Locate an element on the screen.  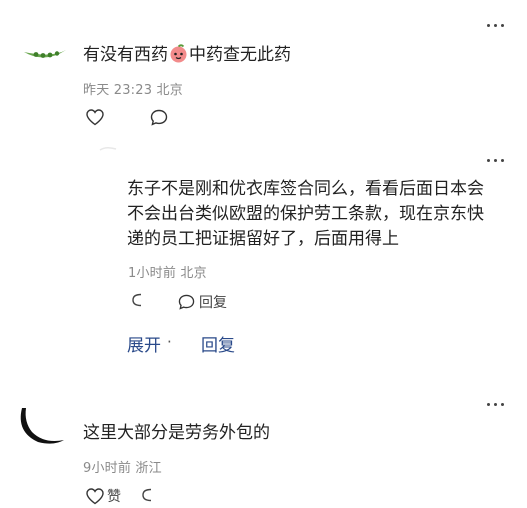
like-button is located at coordinates (95, 117).